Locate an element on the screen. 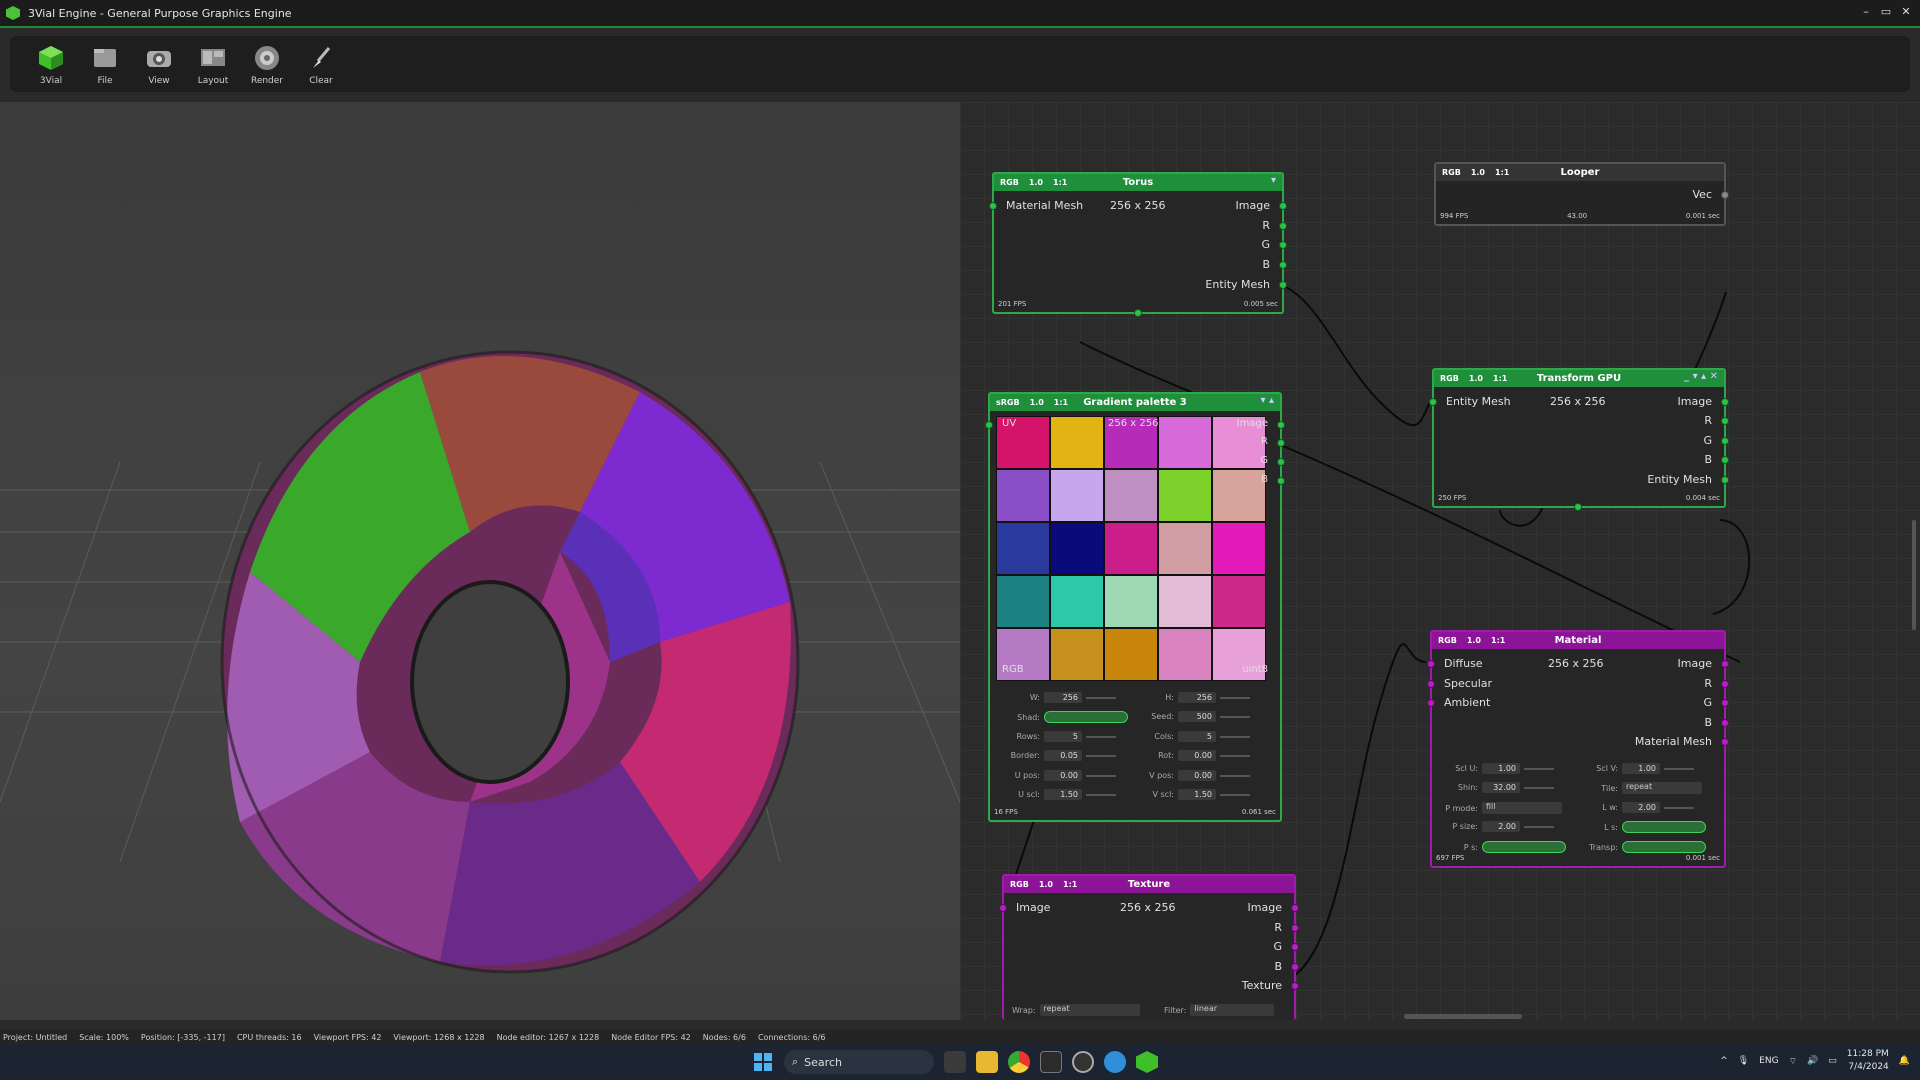 This screenshot has height=1080, width=1920. u-scl-input: 1.50 is located at coordinates (1063, 794).